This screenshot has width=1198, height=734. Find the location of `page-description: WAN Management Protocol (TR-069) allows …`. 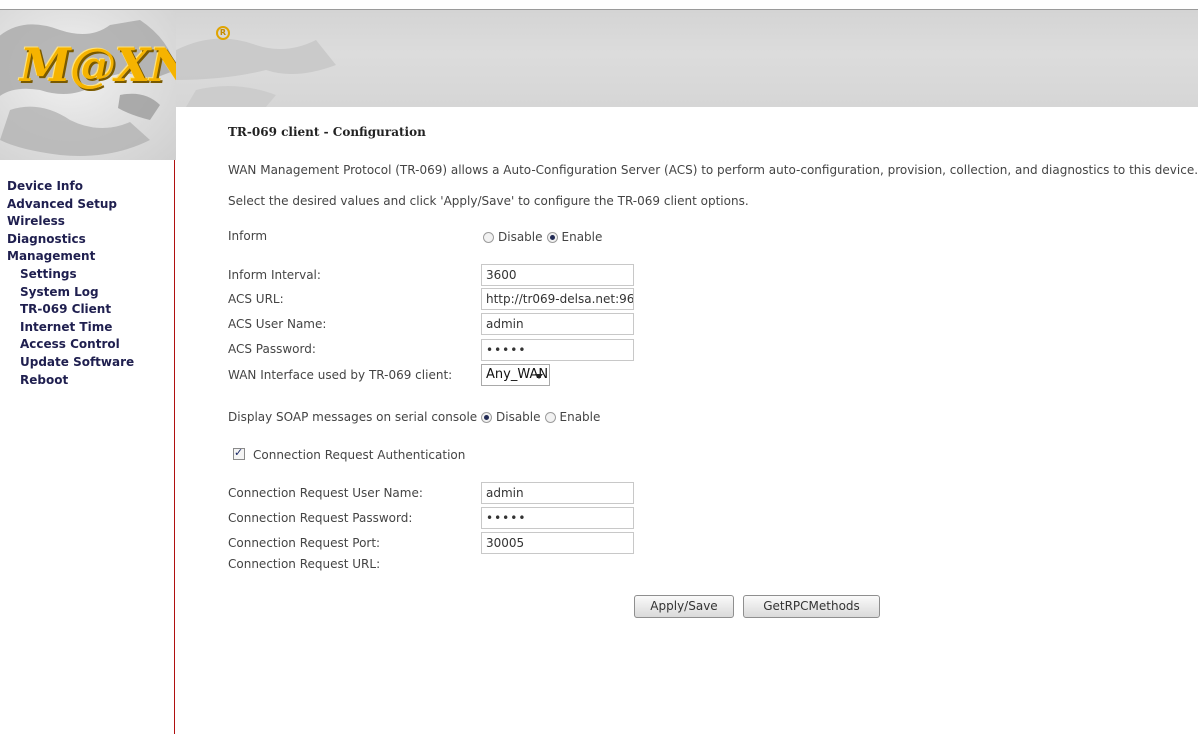

page-description: WAN Management Protocol (TR-069) allows … is located at coordinates (713, 170).